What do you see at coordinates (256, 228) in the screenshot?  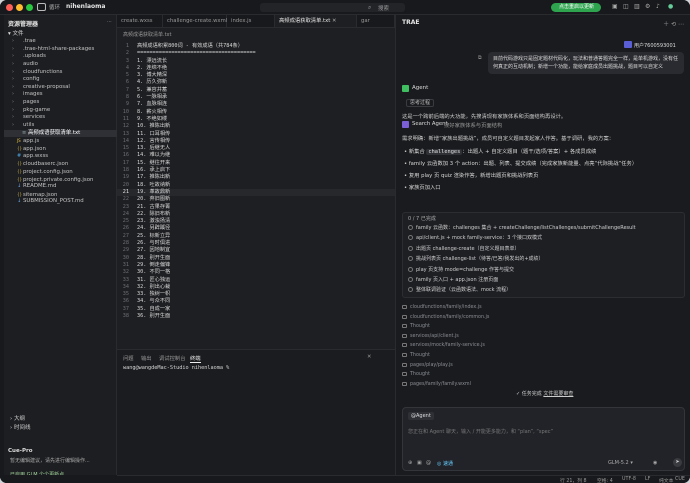 I see `code-line: 26 24. 另辟蹊径` at bounding box center [256, 228].